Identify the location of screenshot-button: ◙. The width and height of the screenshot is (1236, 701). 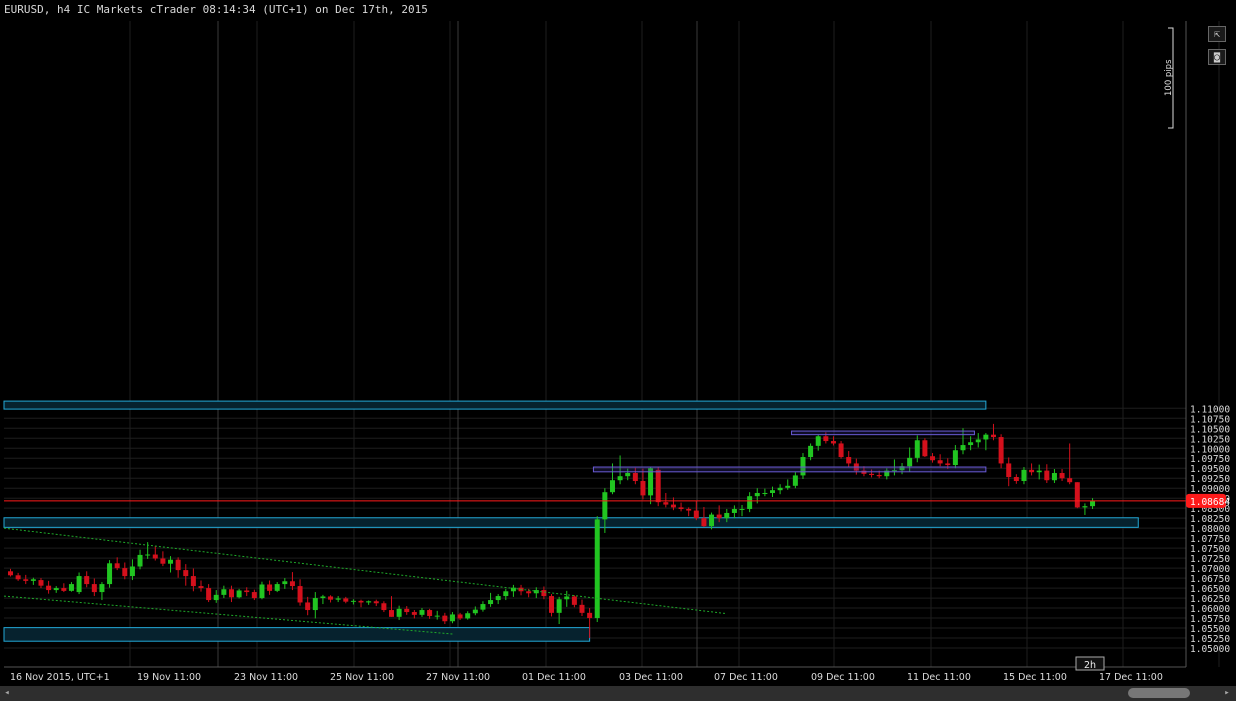
(1217, 57).